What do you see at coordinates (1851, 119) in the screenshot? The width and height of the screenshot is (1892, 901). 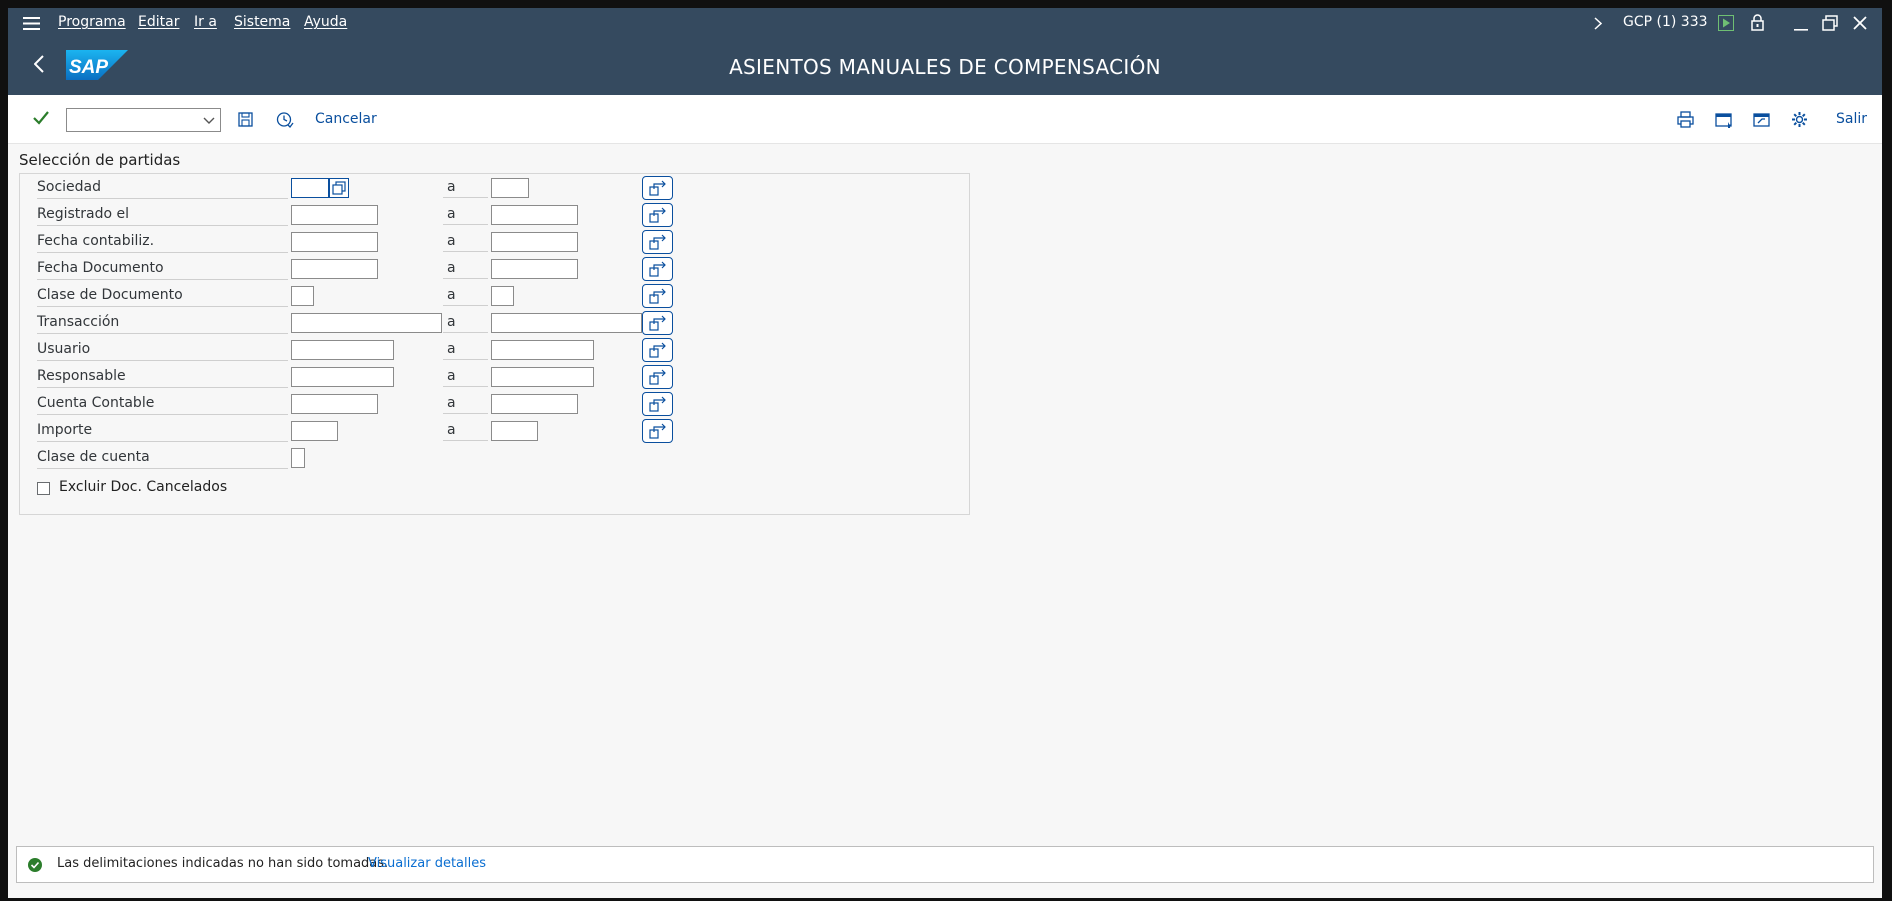 I see `exit-button: Salir` at bounding box center [1851, 119].